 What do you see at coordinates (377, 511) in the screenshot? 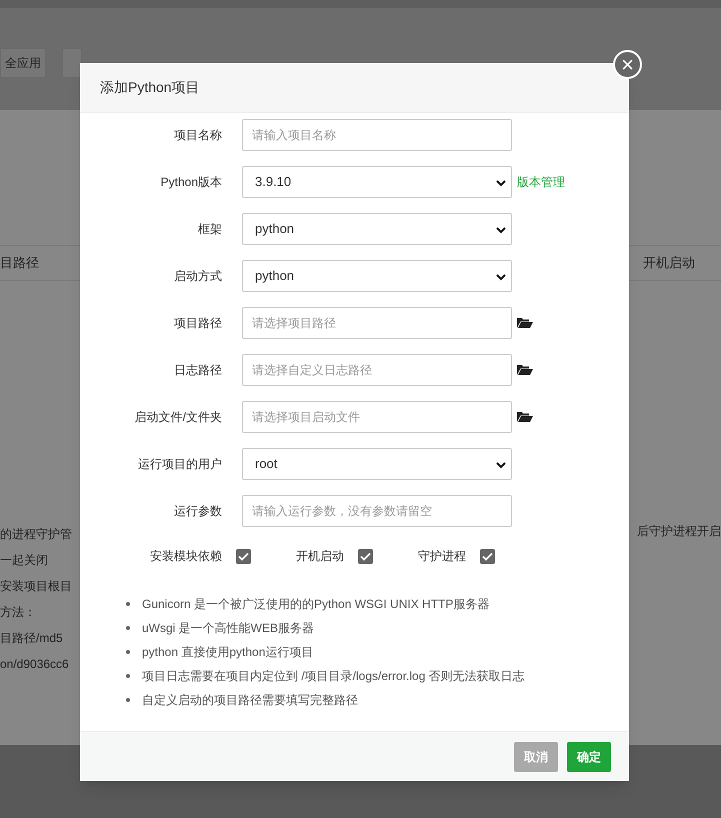
I see `input-field: 请输入运行参数，没有参数请留空` at bounding box center [377, 511].